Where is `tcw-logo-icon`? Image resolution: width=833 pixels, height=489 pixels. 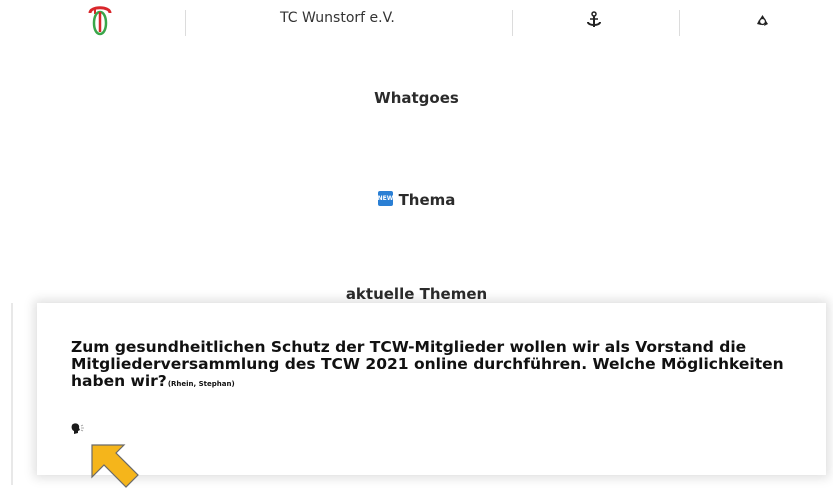
tcw-logo-icon is located at coordinates (100, 21).